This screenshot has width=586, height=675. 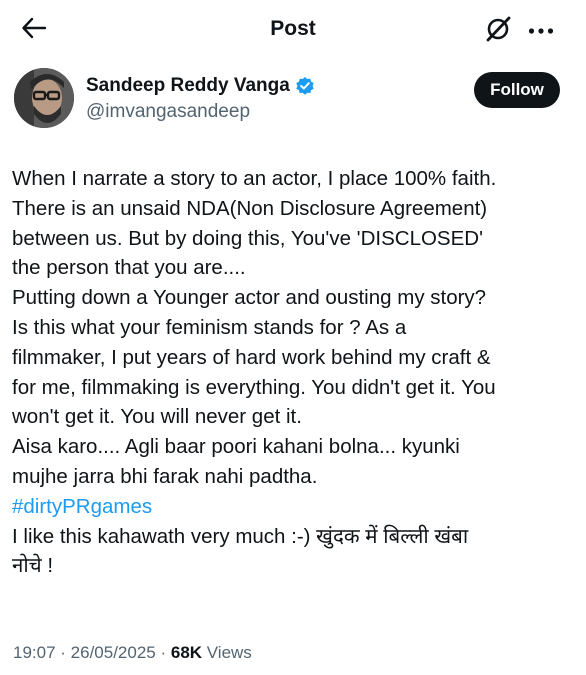 I want to click on more-horizontal-icon, so click(x=541, y=31).